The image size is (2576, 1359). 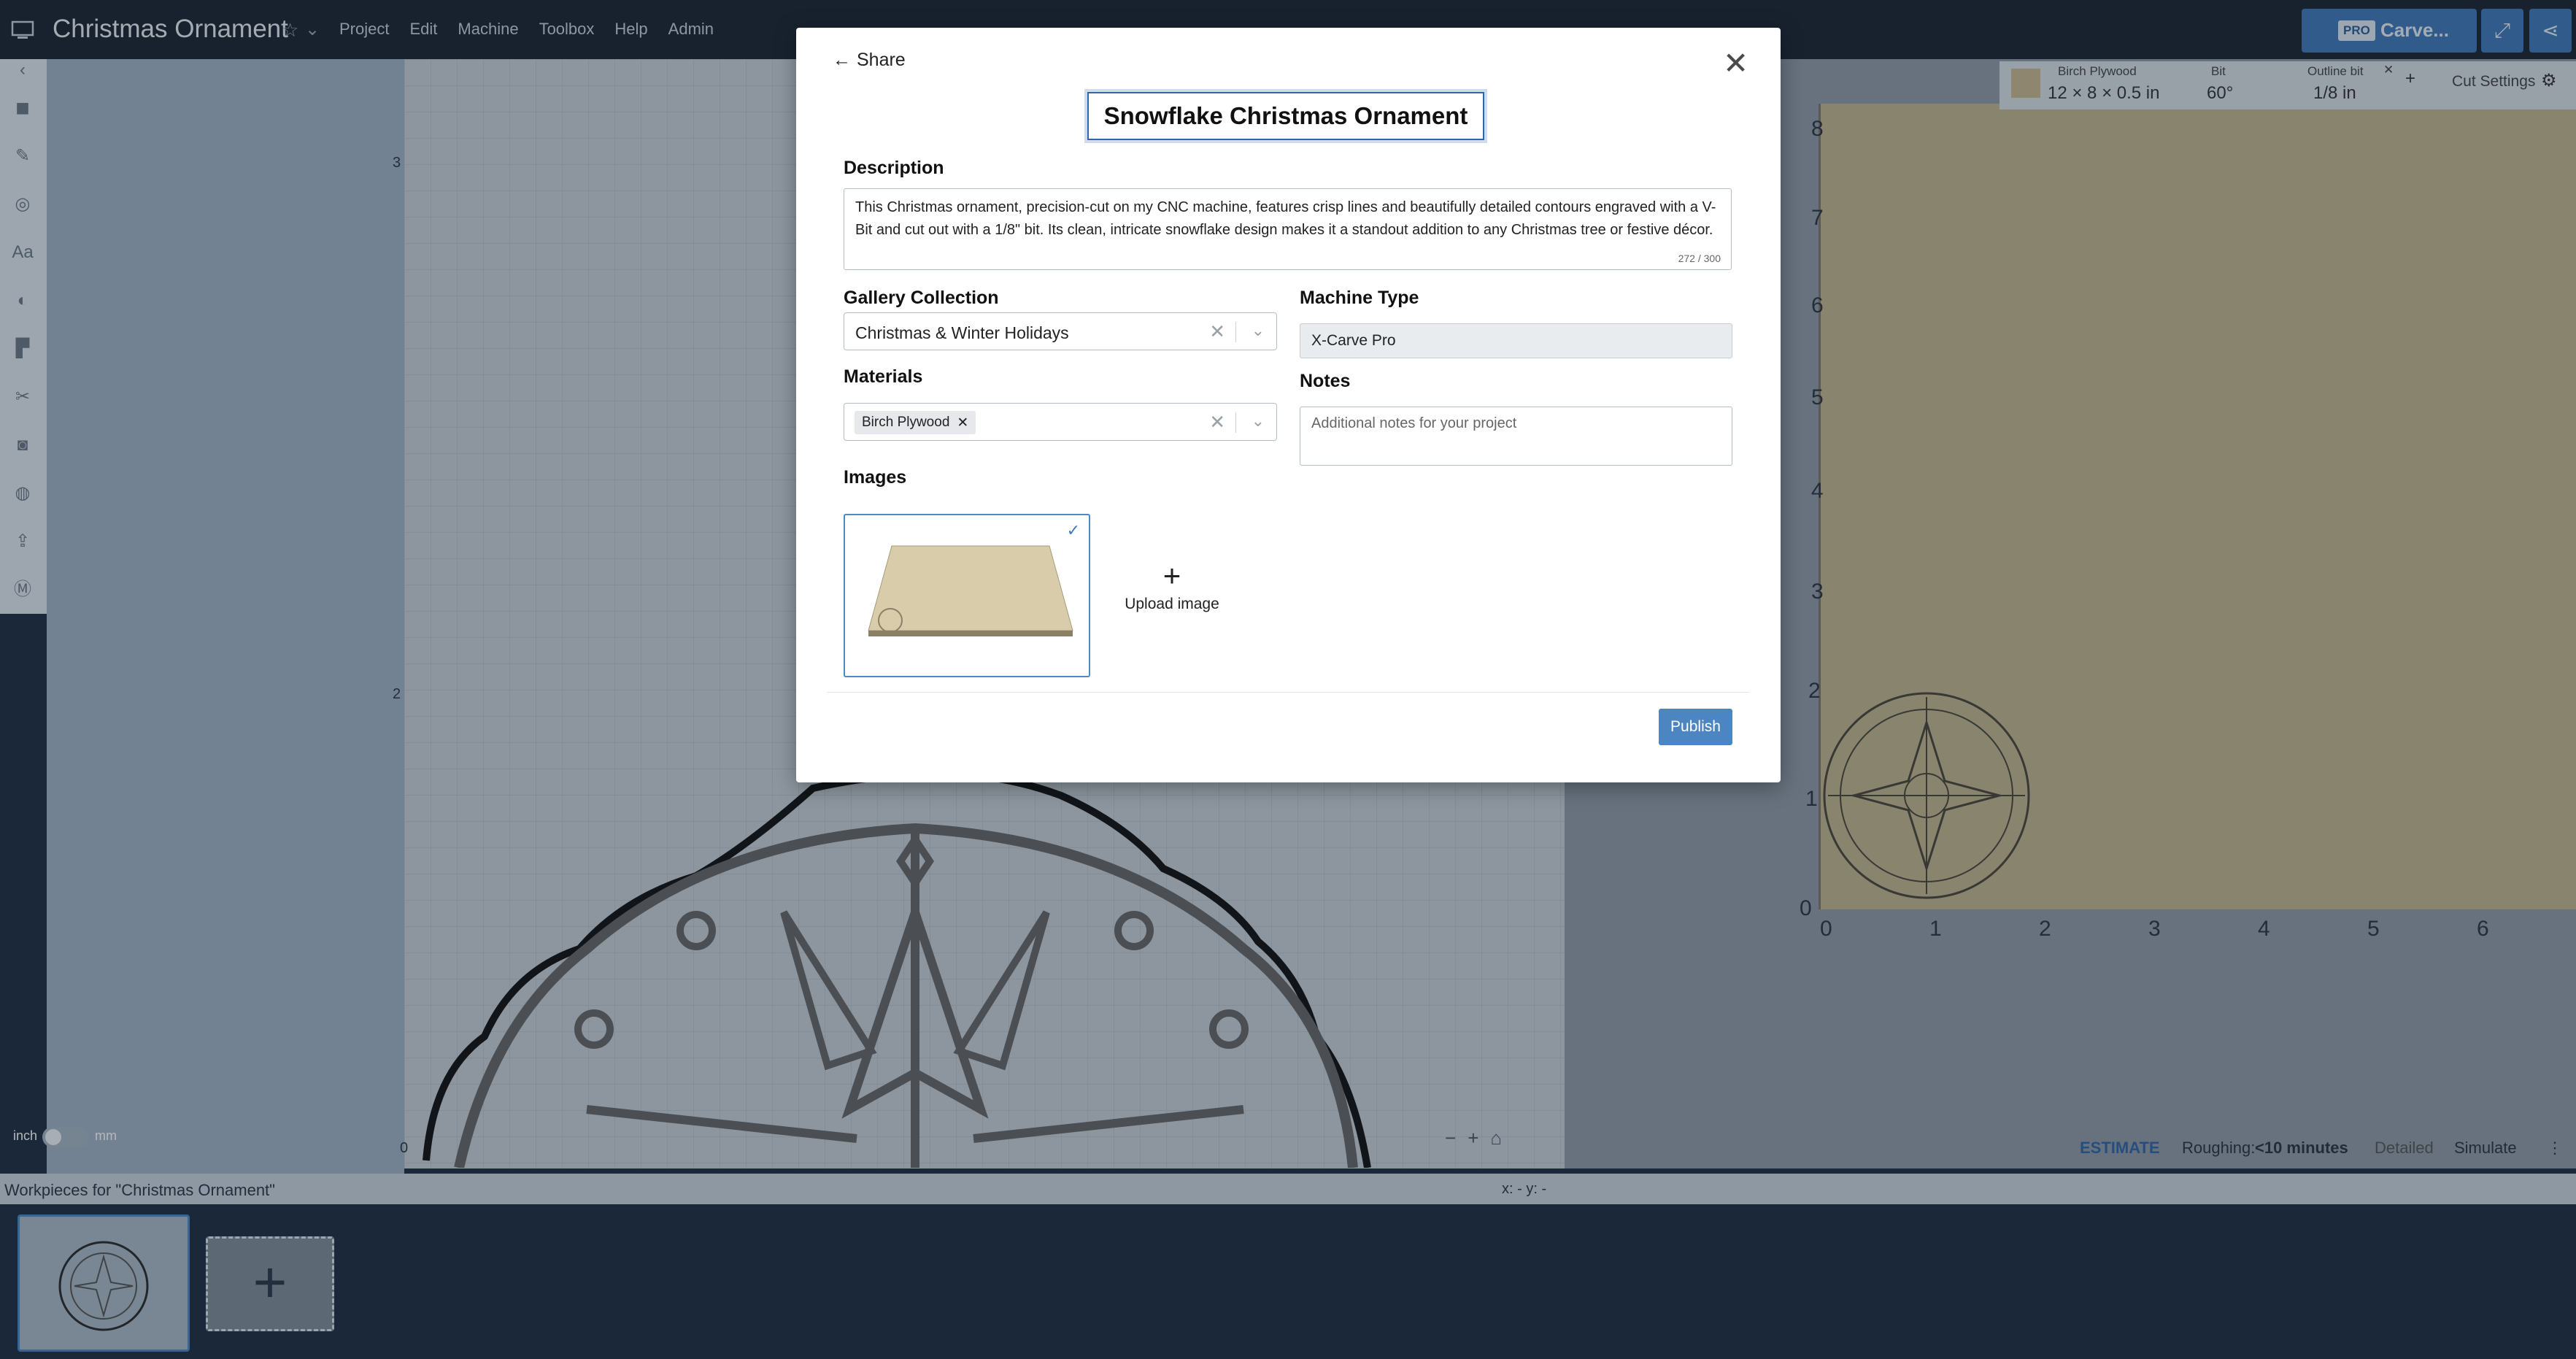 I want to click on material-chip: Birch Plywood ✕, so click(x=916, y=422).